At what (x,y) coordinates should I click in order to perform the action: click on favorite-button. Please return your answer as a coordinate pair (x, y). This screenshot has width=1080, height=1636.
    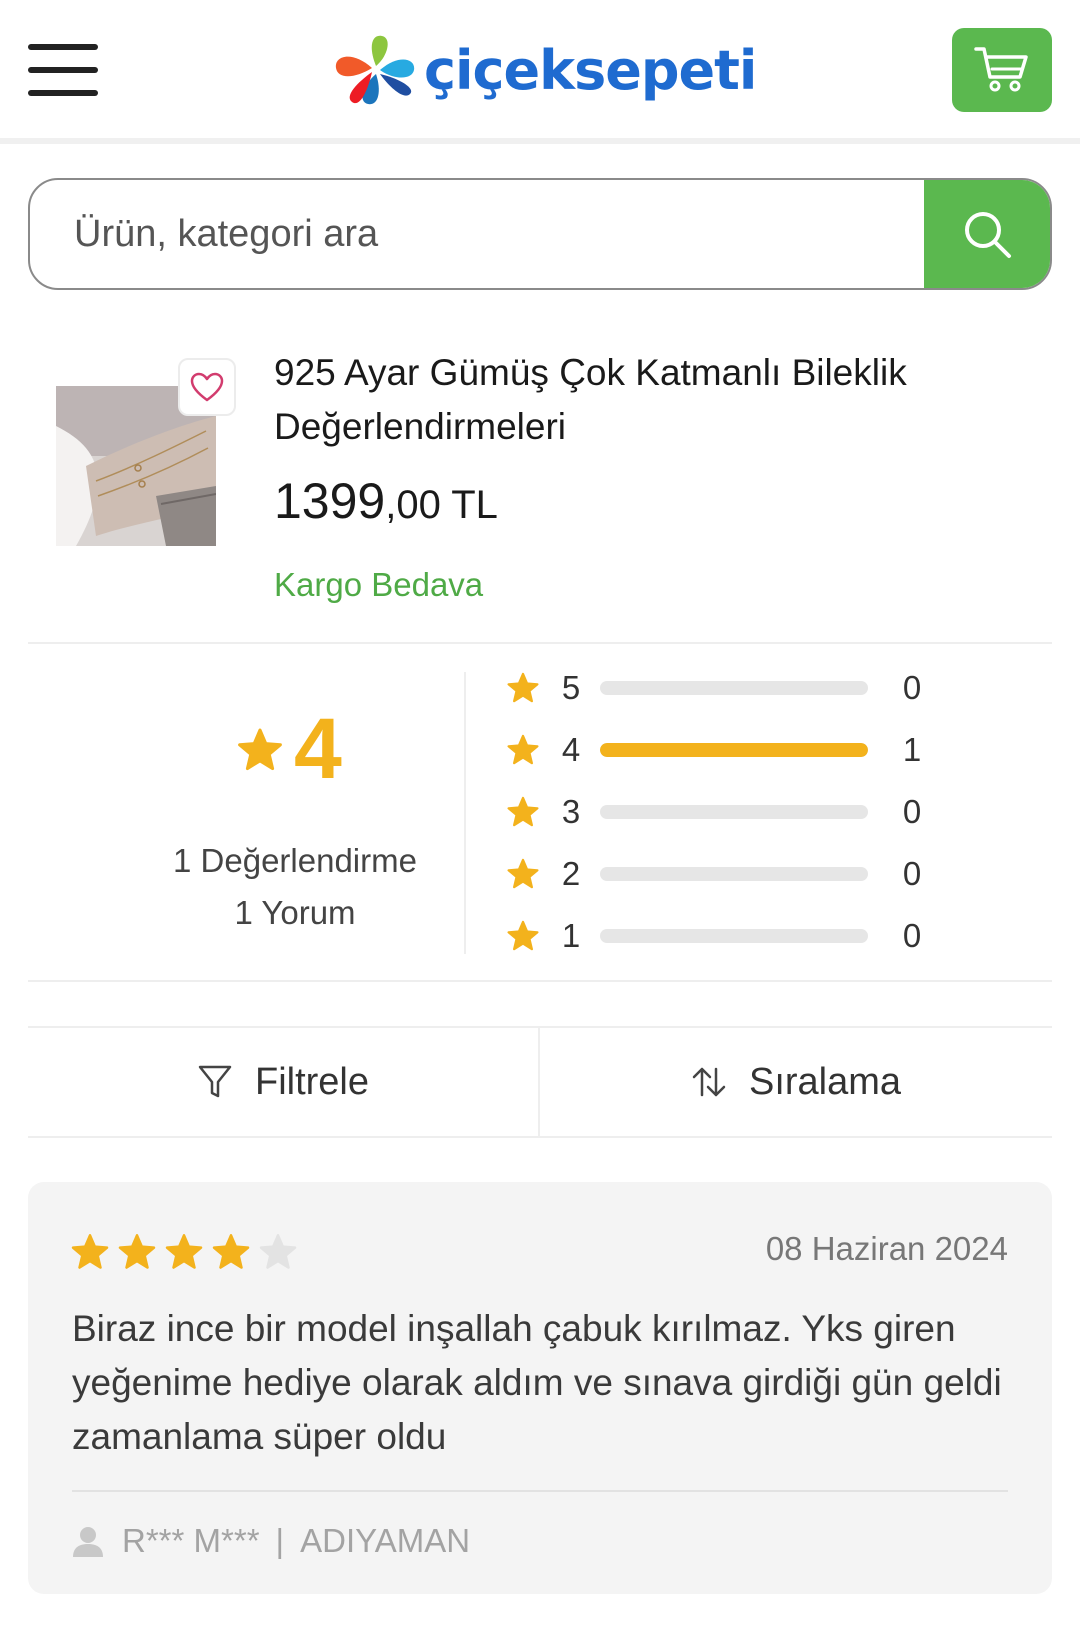
    Looking at the image, I should click on (207, 387).